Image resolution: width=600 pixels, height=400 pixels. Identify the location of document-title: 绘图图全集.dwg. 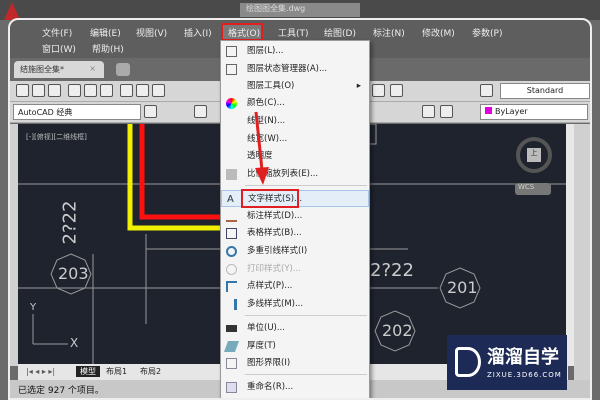
(300, 10).